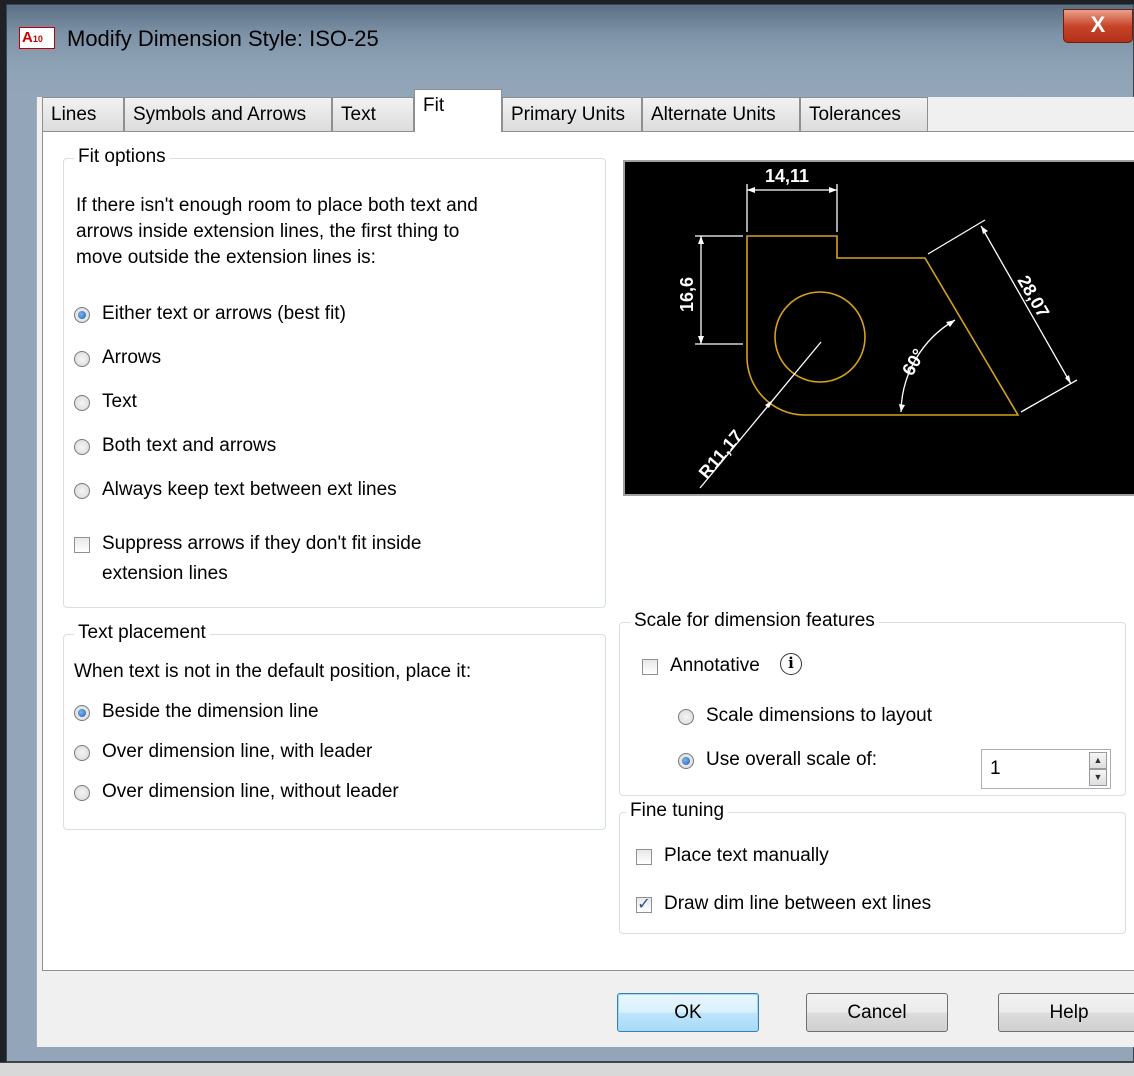 The width and height of the screenshot is (1134, 1076). What do you see at coordinates (82, 491) in the screenshot?
I see `radio-always-keep-text` at bounding box center [82, 491].